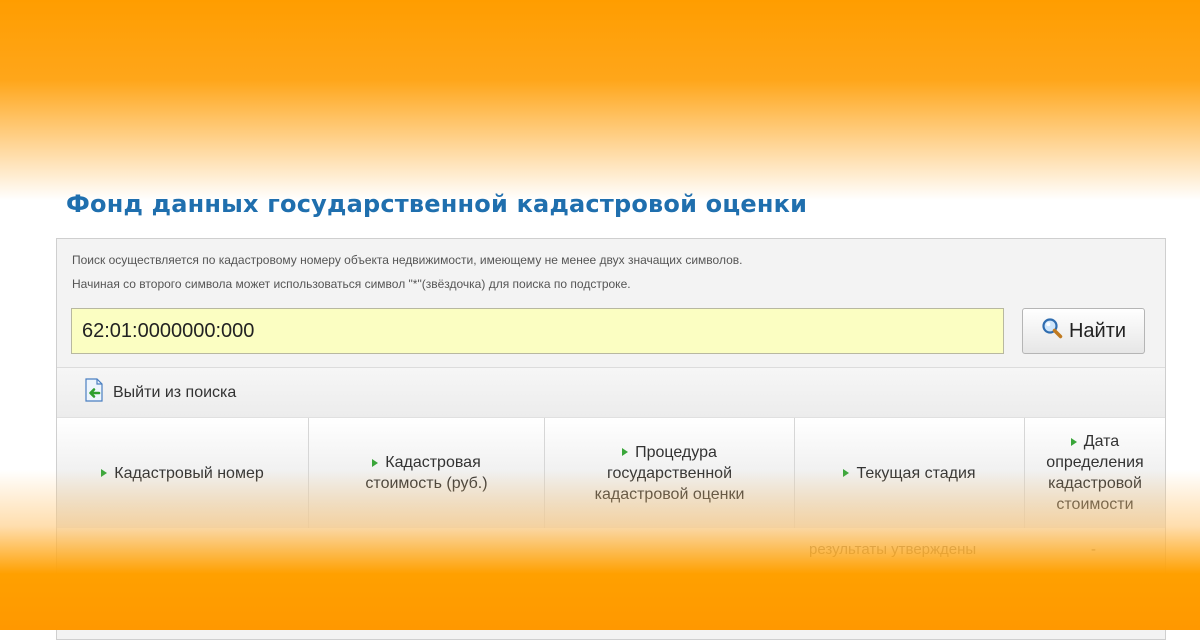  Describe the element at coordinates (1095, 462) in the screenshot. I see `column-label: определения` at that location.